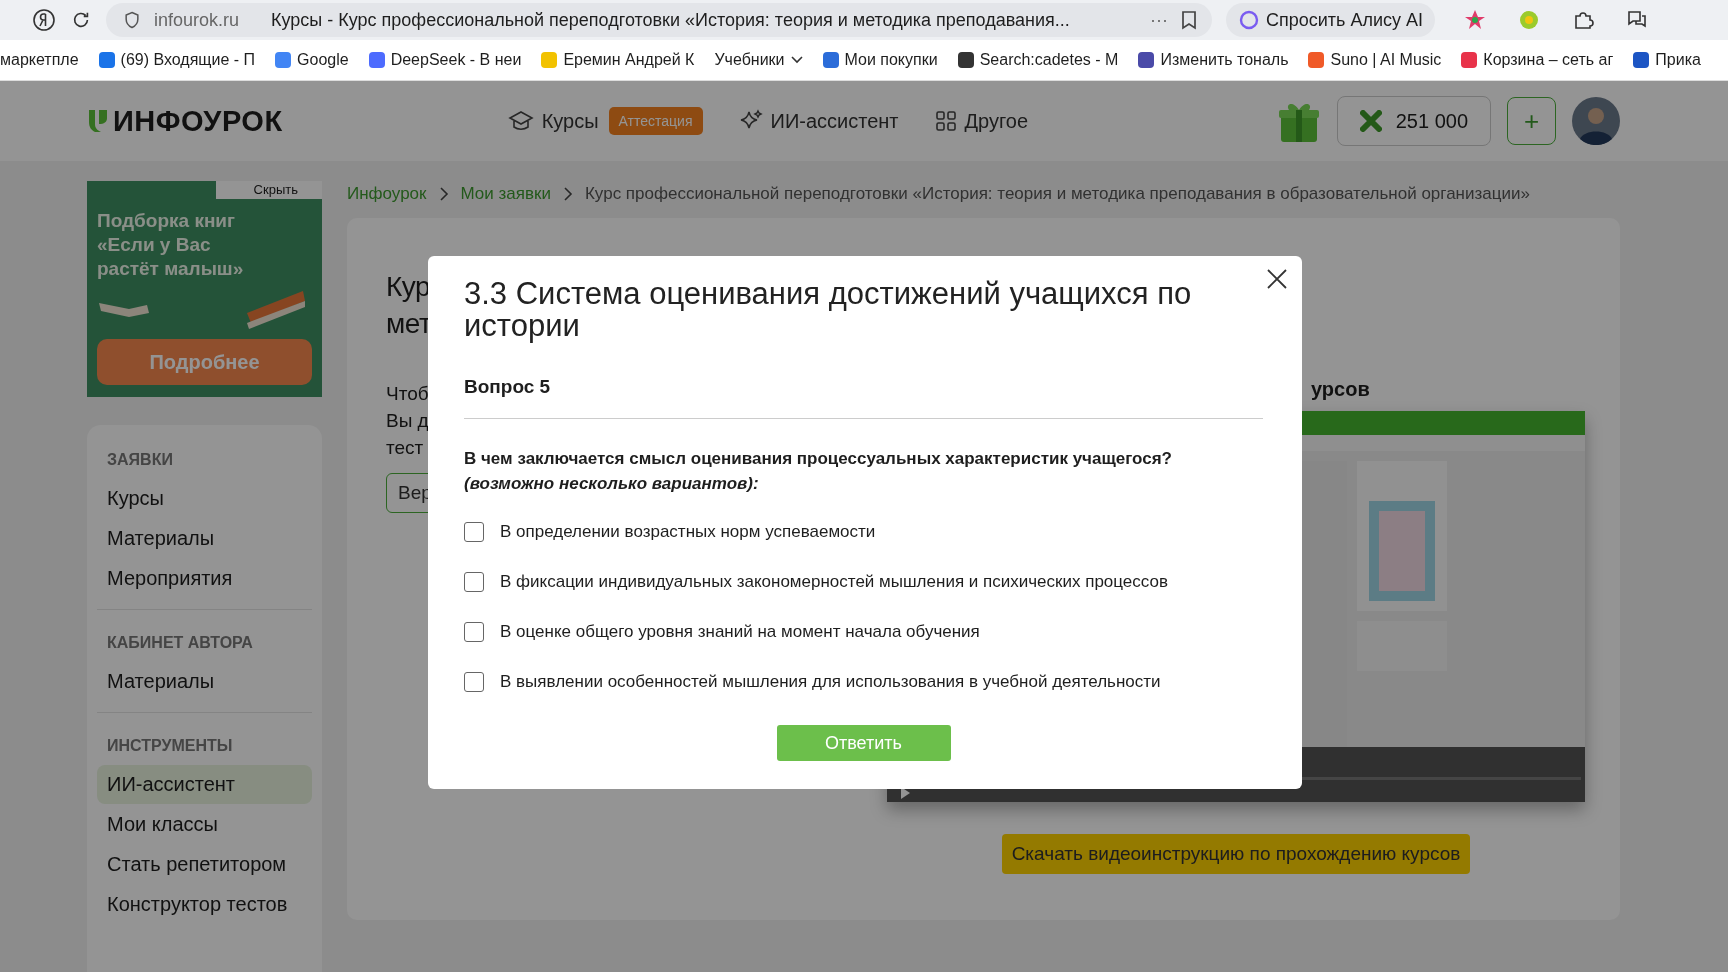 This screenshot has width=1728, height=972. Describe the element at coordinates (204, 498) in the screenshot. I see `sidebar-item: Курсы` at that location.